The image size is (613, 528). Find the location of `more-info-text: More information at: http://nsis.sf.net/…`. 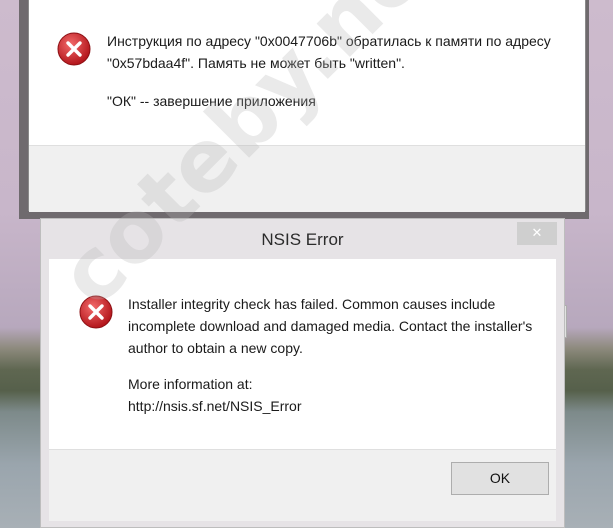

more-info-text: More information at: http://nsis.sf.net/… is located at coordinates (215, 395).